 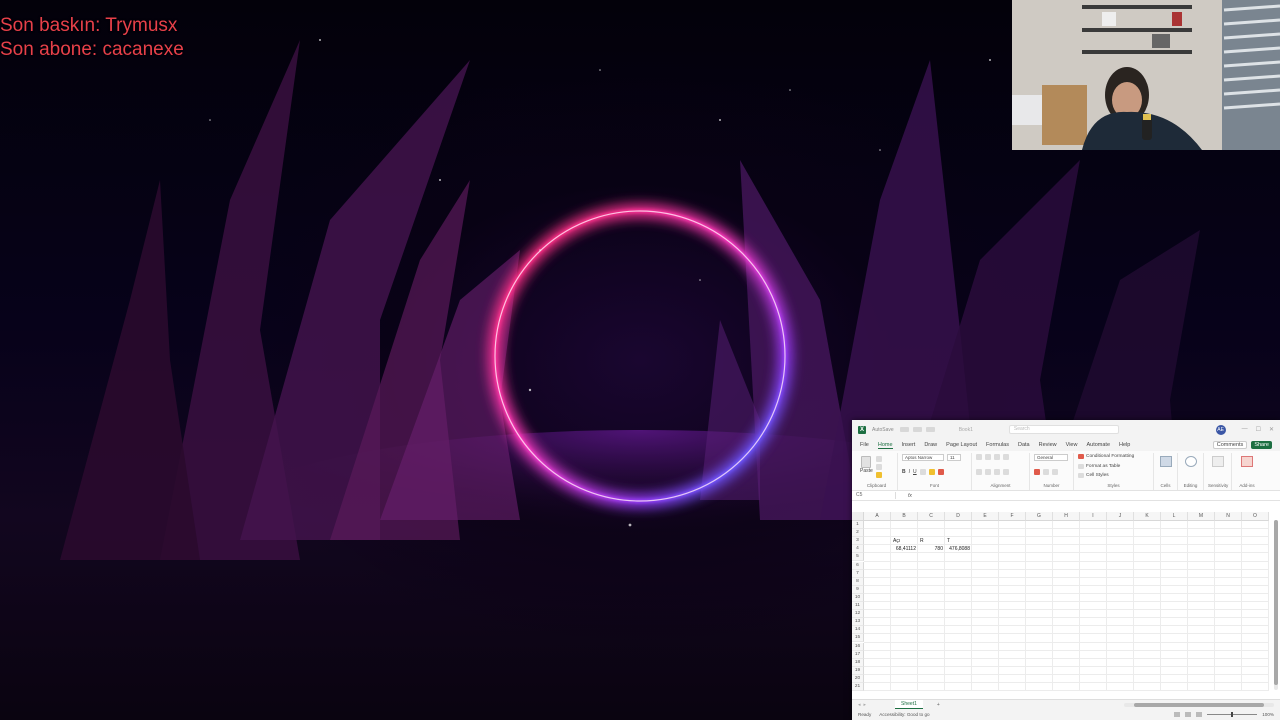 I want to click on select-all-corner, so click(x=858, y=516).